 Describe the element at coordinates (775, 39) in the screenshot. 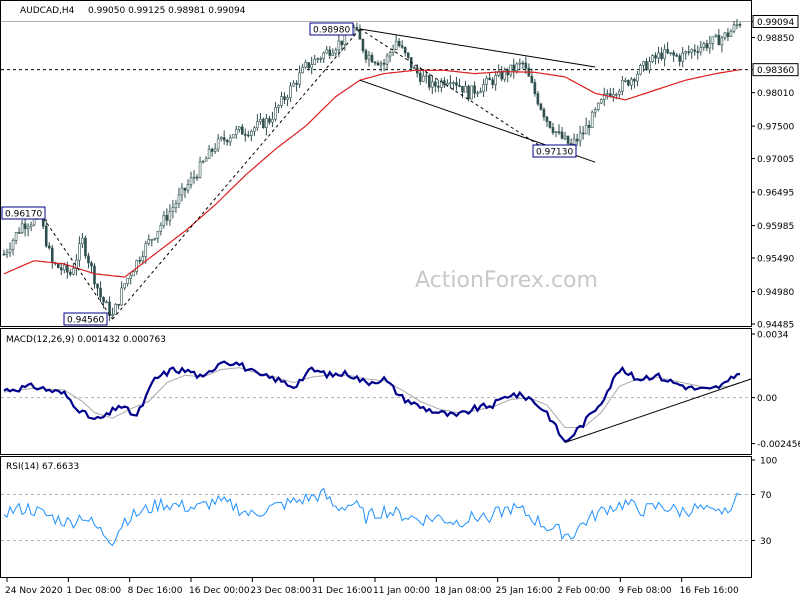

I see `price-tick-label: 0.98850` at that location.